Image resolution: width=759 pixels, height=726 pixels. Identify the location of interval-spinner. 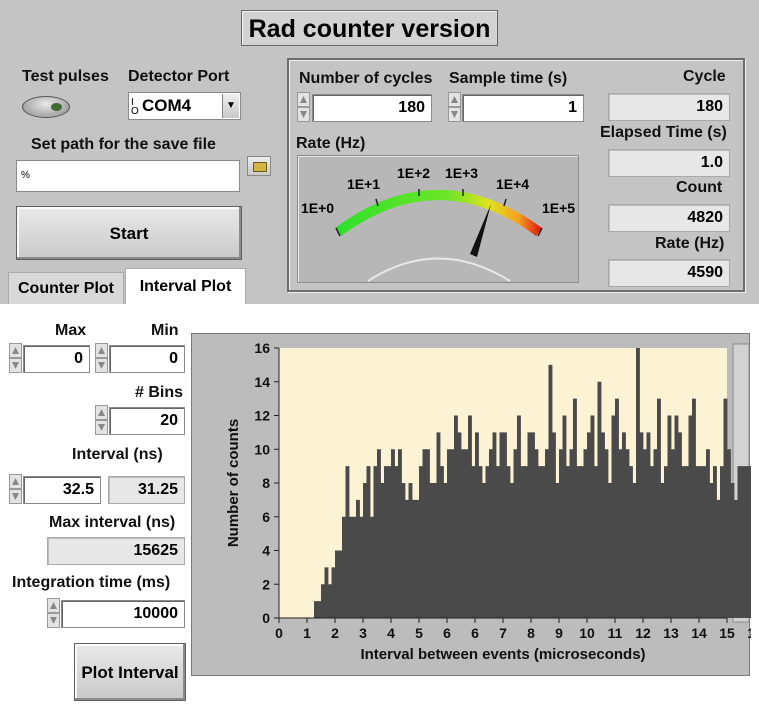
(15, 489).